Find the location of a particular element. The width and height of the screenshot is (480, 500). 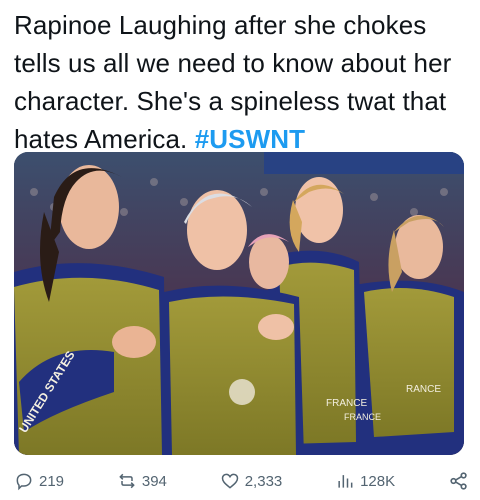

retweet-button: 394 is located at coordinates (142, 481).